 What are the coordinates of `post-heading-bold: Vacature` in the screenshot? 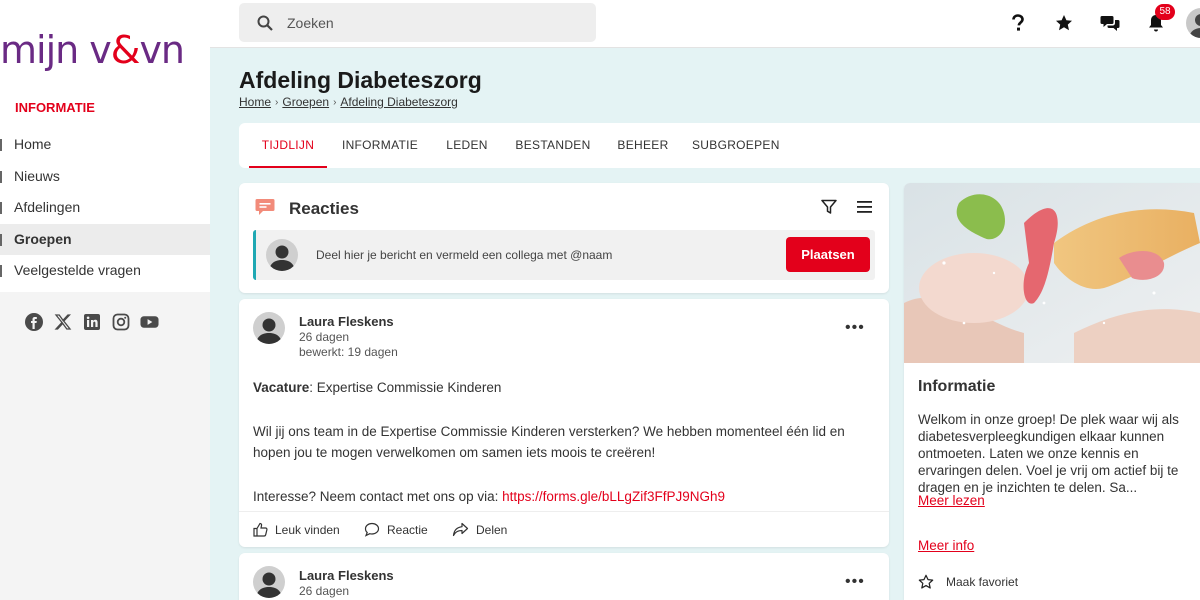 It's located at (281, 387).